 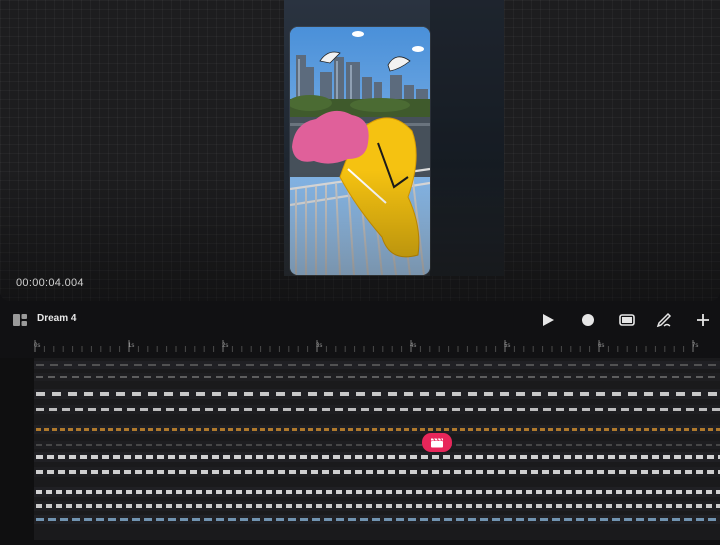 What do you see at coordinates (56, 318) in the screenshot?
I see `project-name: Dream 4` at bounding box center [56, 318].